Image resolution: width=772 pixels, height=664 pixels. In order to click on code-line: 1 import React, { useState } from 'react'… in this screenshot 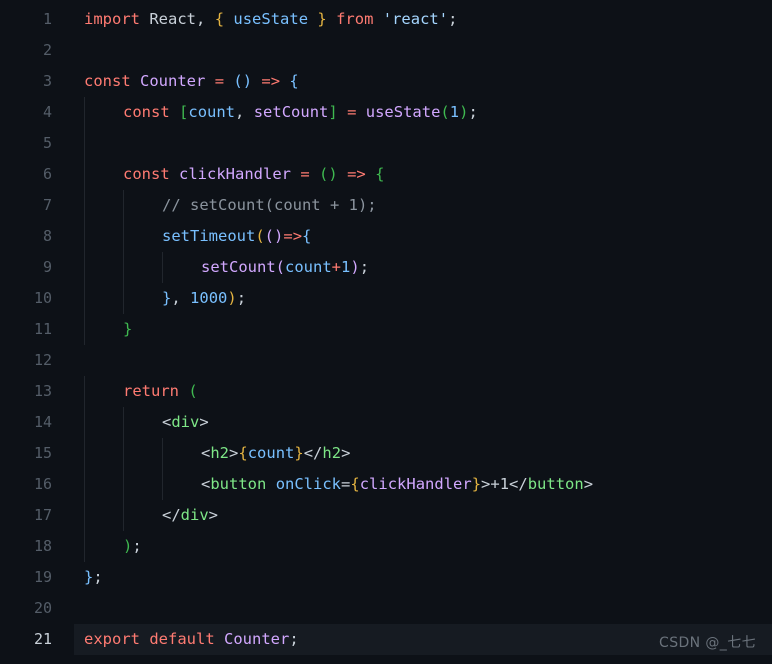, I will do `click(386, 19)`.